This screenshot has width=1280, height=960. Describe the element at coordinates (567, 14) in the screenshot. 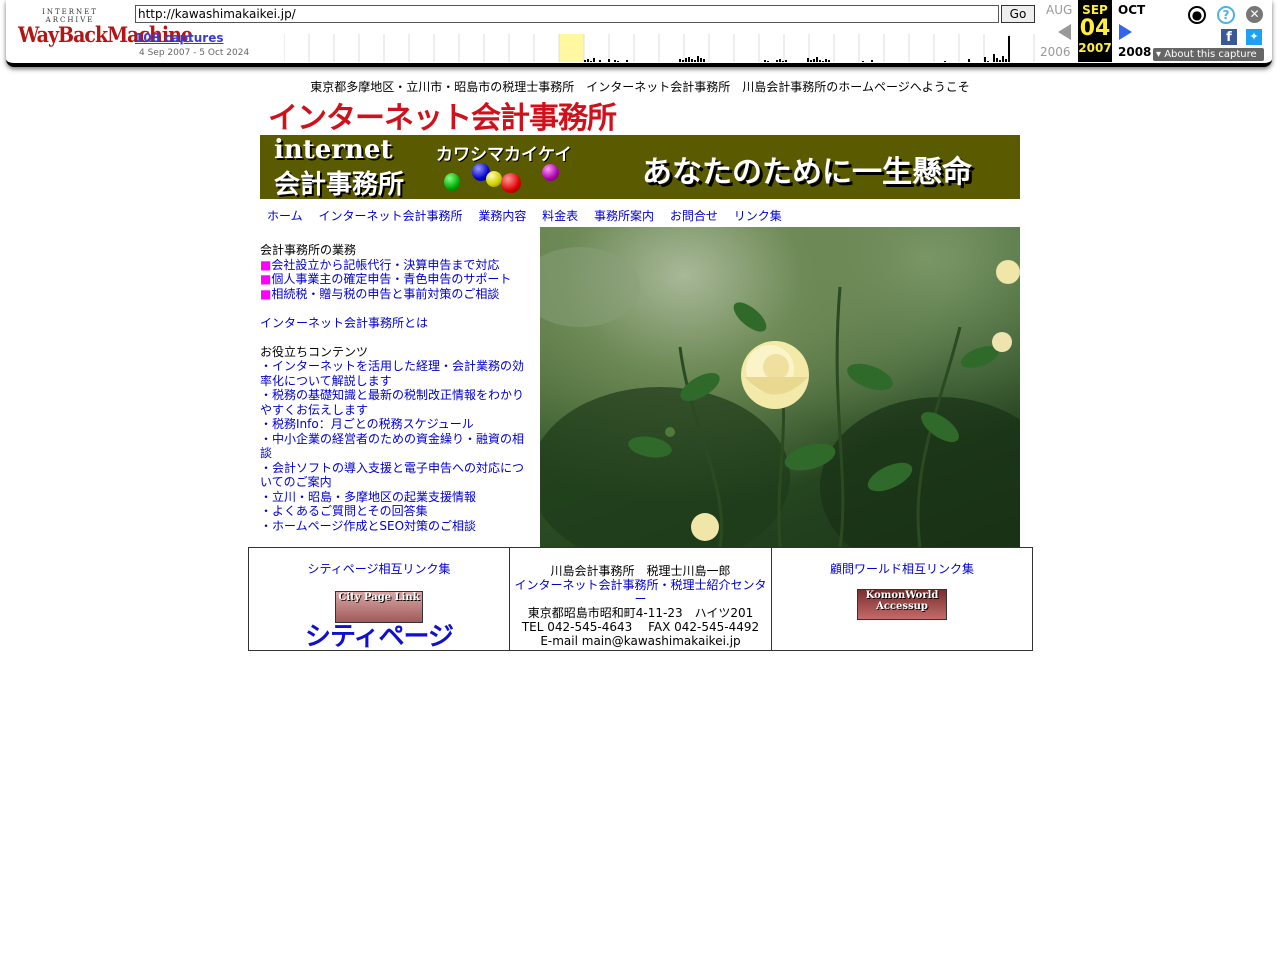

I see `wayback-url-input: http://kawashimakaikei.jp/` at that location.